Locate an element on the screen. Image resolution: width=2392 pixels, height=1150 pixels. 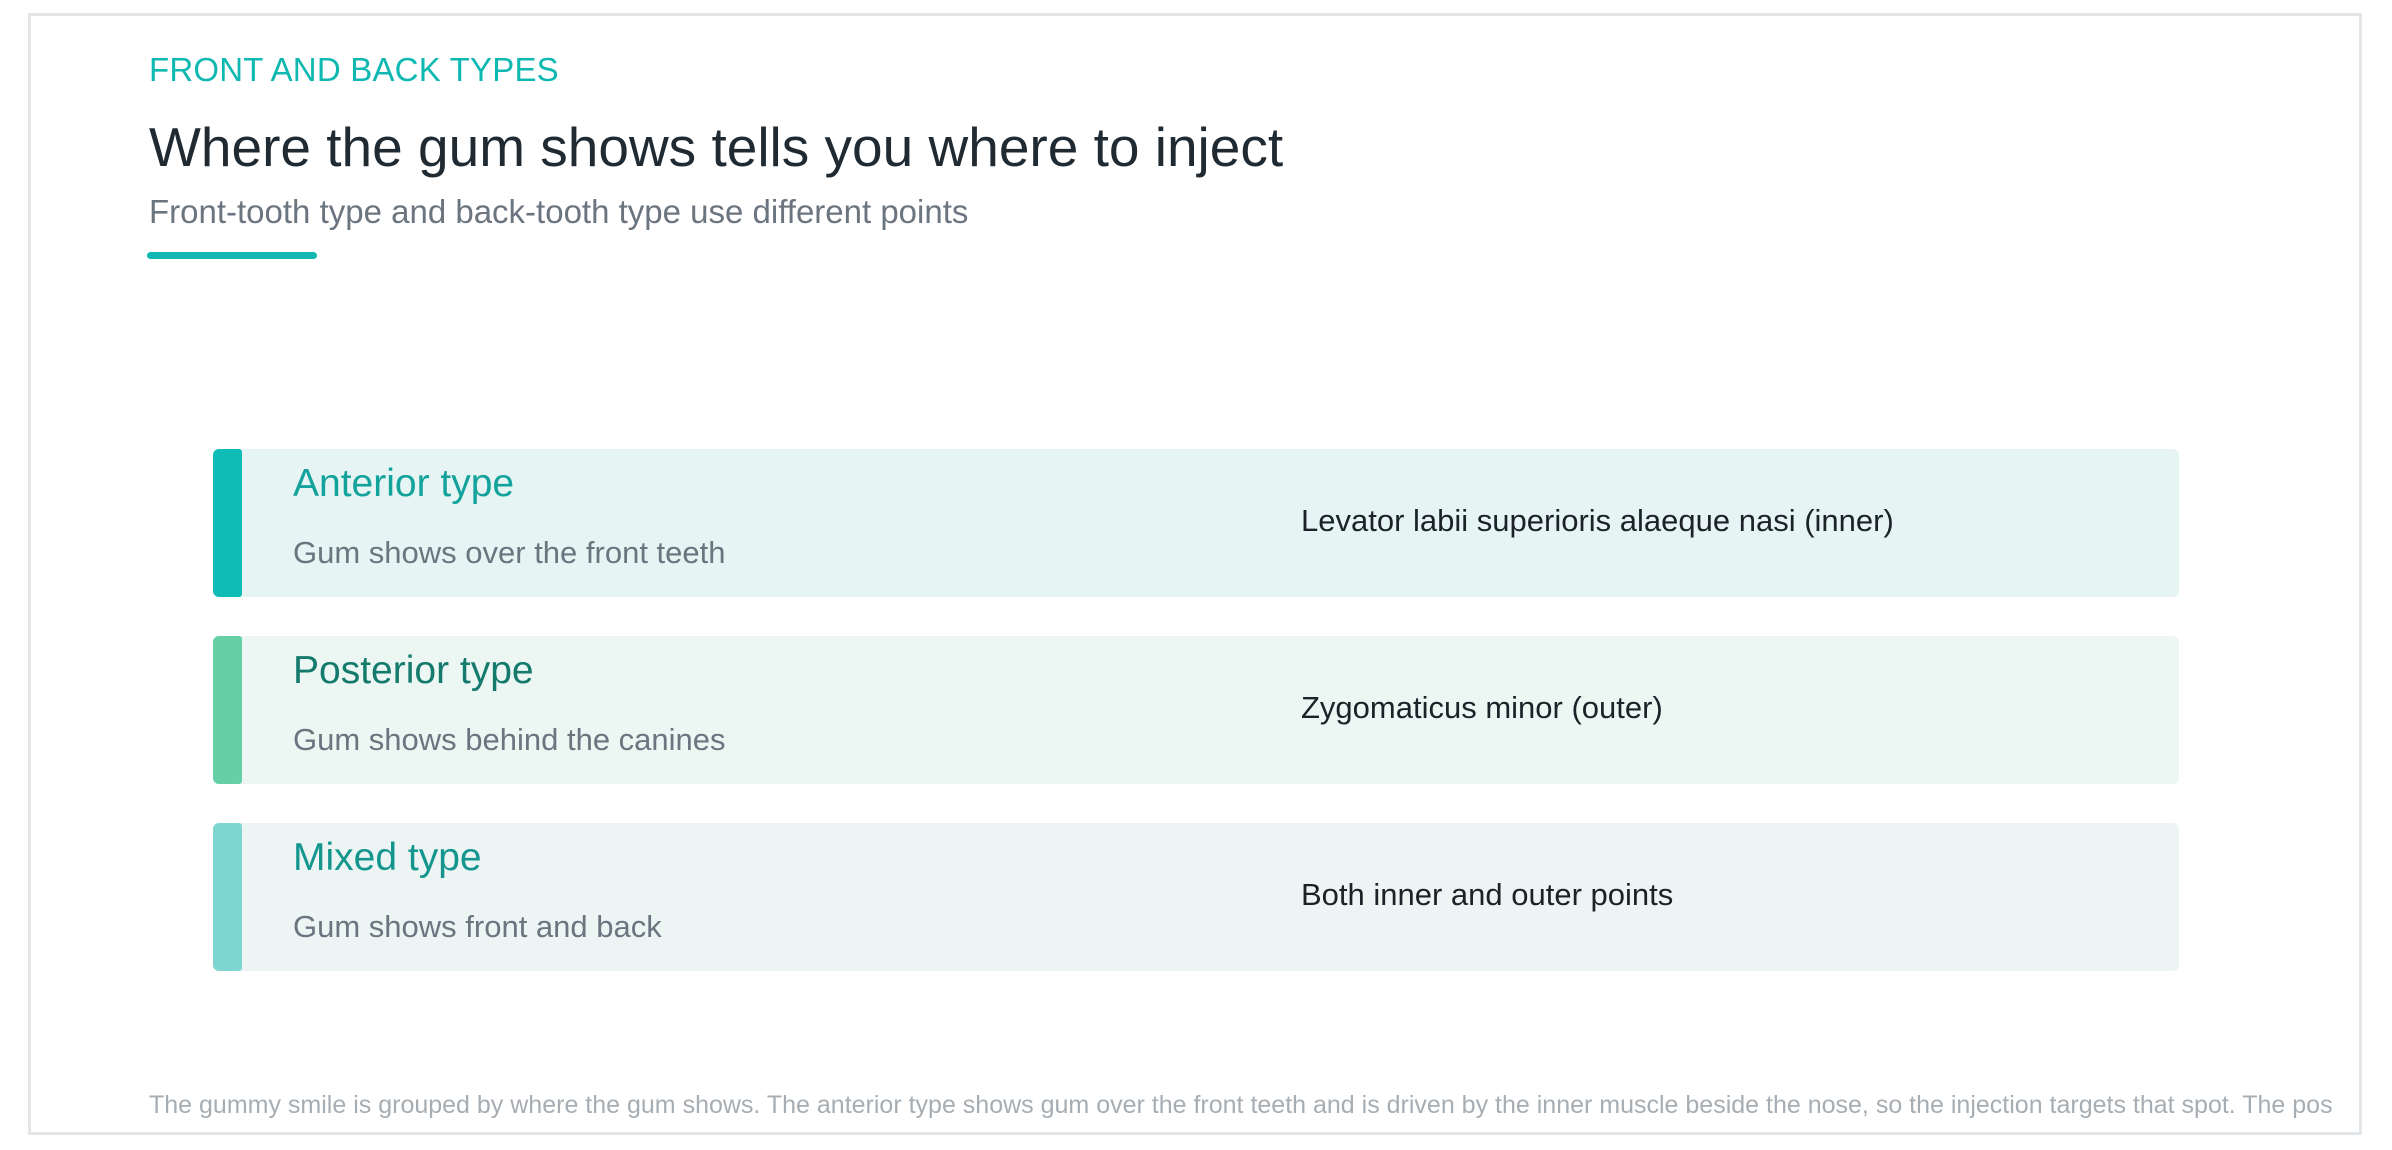
type-name: Posterior type is located at coordinates (413, 670).